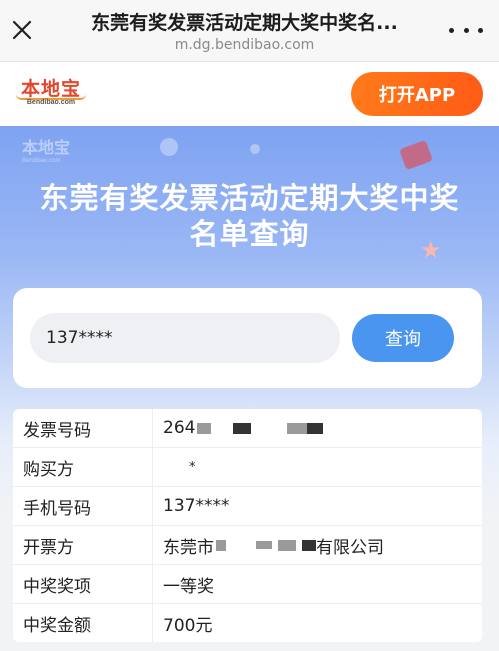  What do you see at coordinates (83, 428) in the screenshot?
I see `row-label: 发票号码` at bounding box center [83, 428].